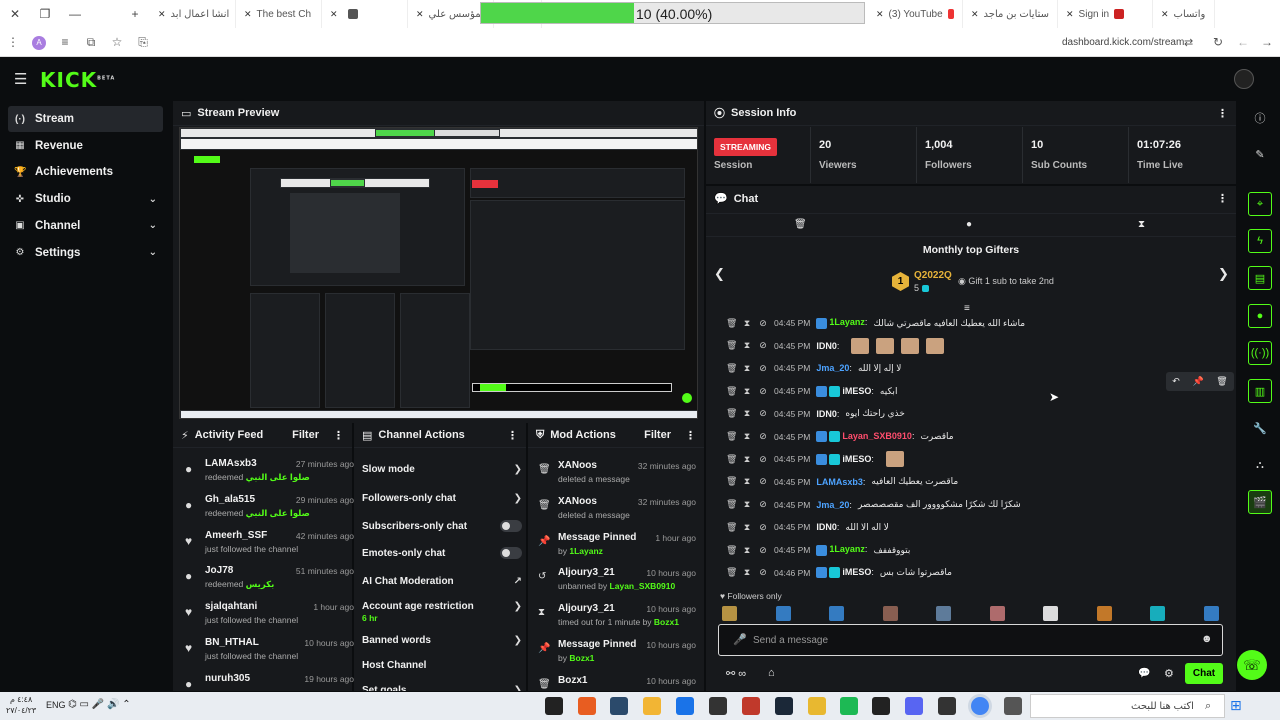 The width and height of the screenshot is (1280, 720). What do you see at coordinates (1260, 353) in the screenshot?
I see `broadcast-icon: ((·))` at bounding box center [1260, 353].